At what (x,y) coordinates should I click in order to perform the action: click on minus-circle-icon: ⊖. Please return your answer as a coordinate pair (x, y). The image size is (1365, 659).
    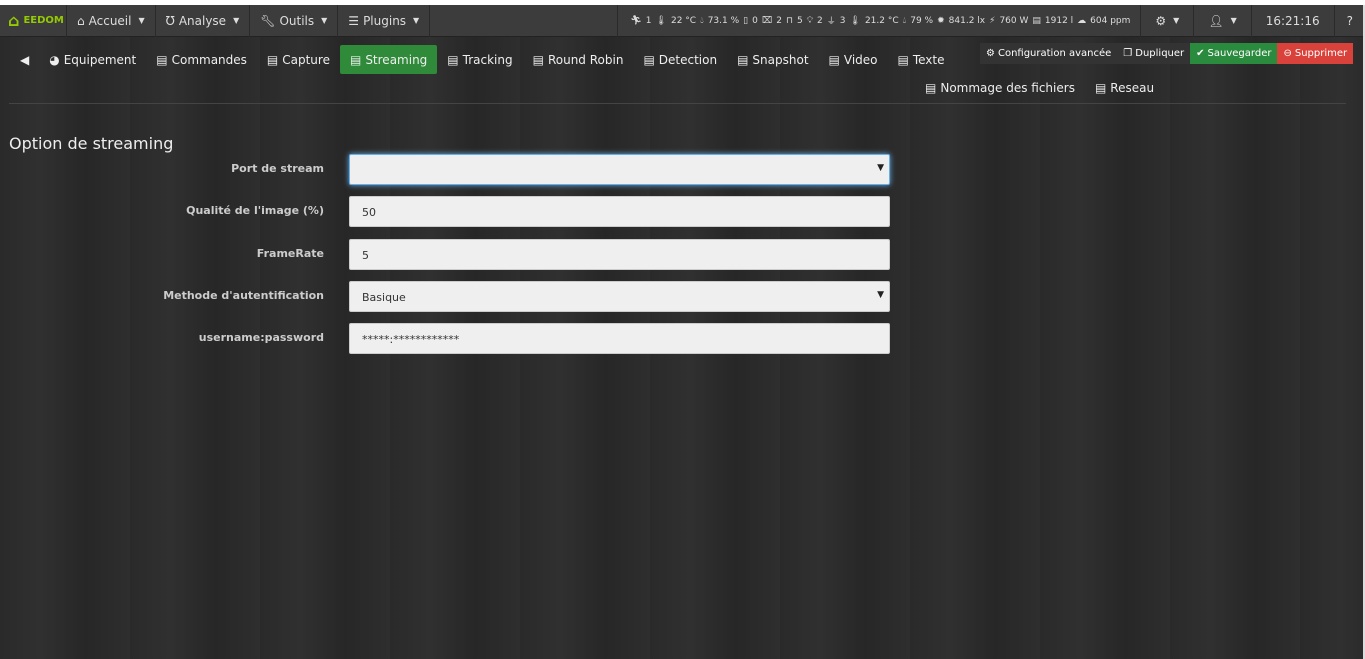
    Looking at the image, I should click on (1287, 53).